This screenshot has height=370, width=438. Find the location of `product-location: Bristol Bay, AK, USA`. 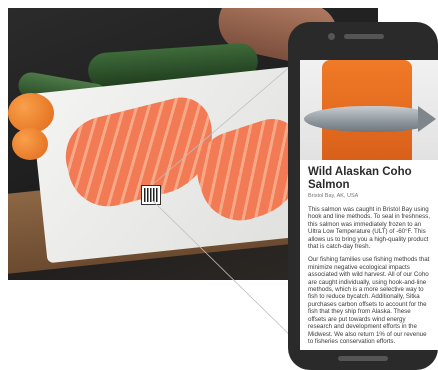

product-location: Bristol Bay, AK, USA is located at coordinates (333, 196).